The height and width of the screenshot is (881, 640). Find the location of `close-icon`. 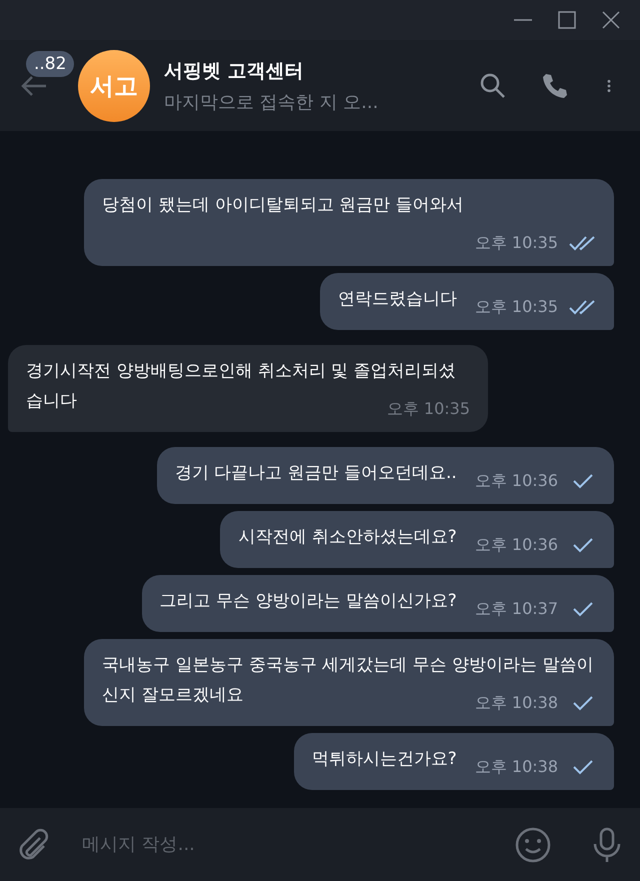

close-icon is located at coordinates (611, 20).